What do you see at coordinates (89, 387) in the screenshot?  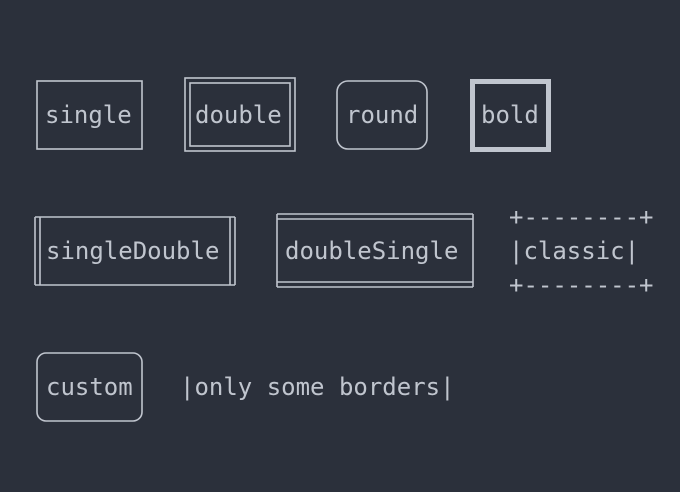 I see `custom-box-label: custom` at bounding box center [89, 387].